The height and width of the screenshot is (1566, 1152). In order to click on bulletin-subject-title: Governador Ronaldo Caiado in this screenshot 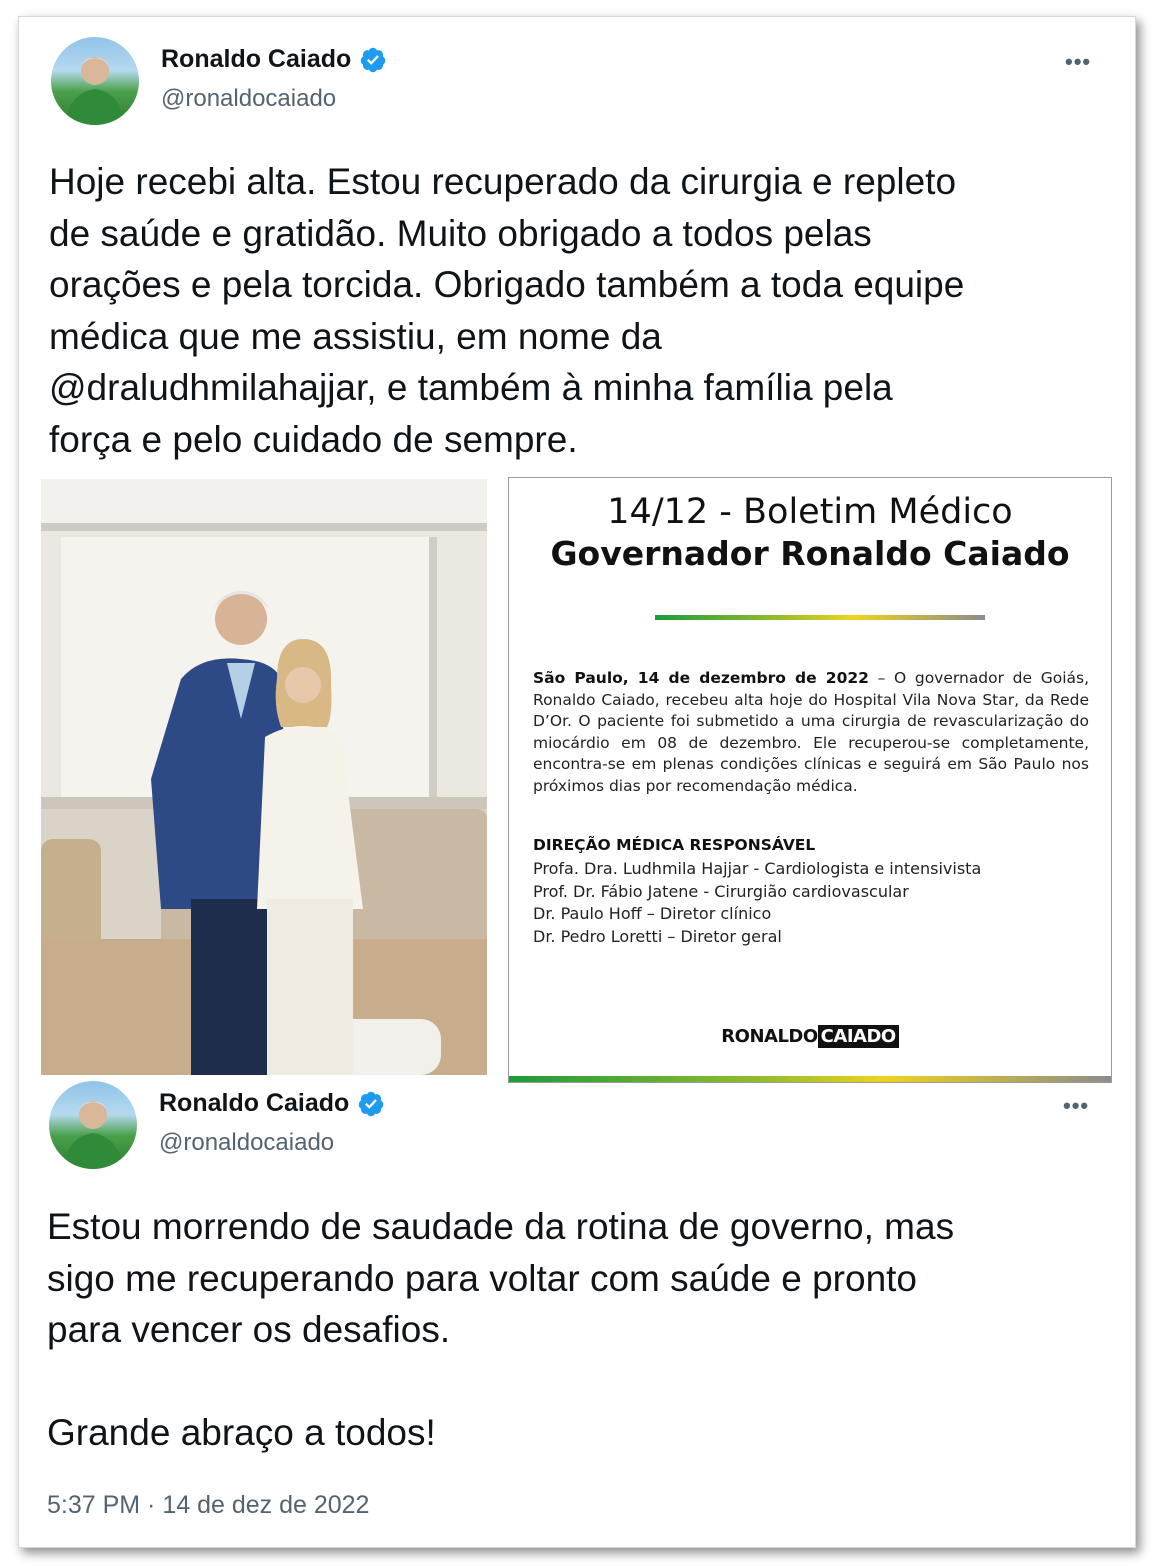, I will do `click(810, 553)`.